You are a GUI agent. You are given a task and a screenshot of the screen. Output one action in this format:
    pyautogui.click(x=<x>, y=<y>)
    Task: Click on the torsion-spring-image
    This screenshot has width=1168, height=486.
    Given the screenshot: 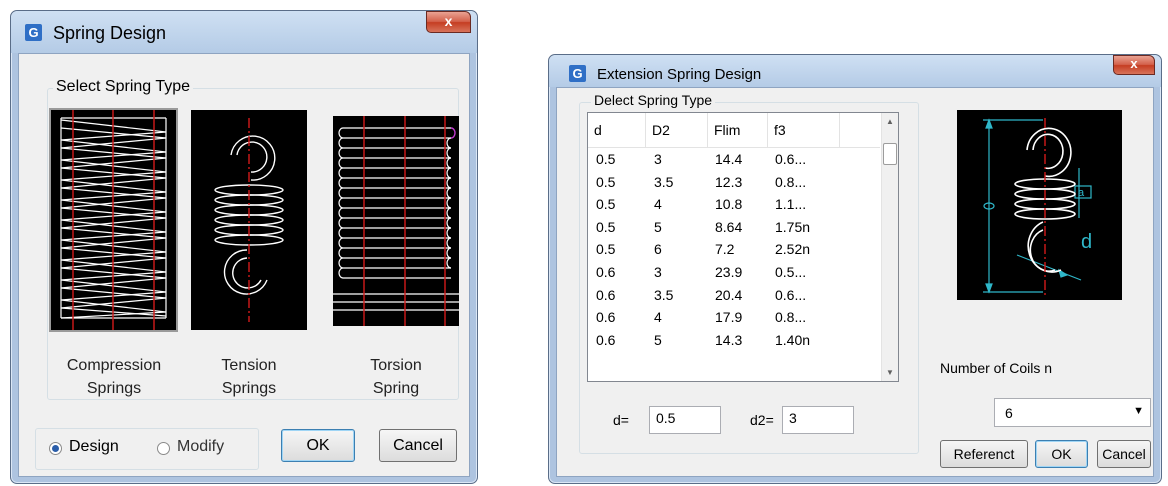 What is the action you would take?
    pyautogui.click(x=396, y=221)
    